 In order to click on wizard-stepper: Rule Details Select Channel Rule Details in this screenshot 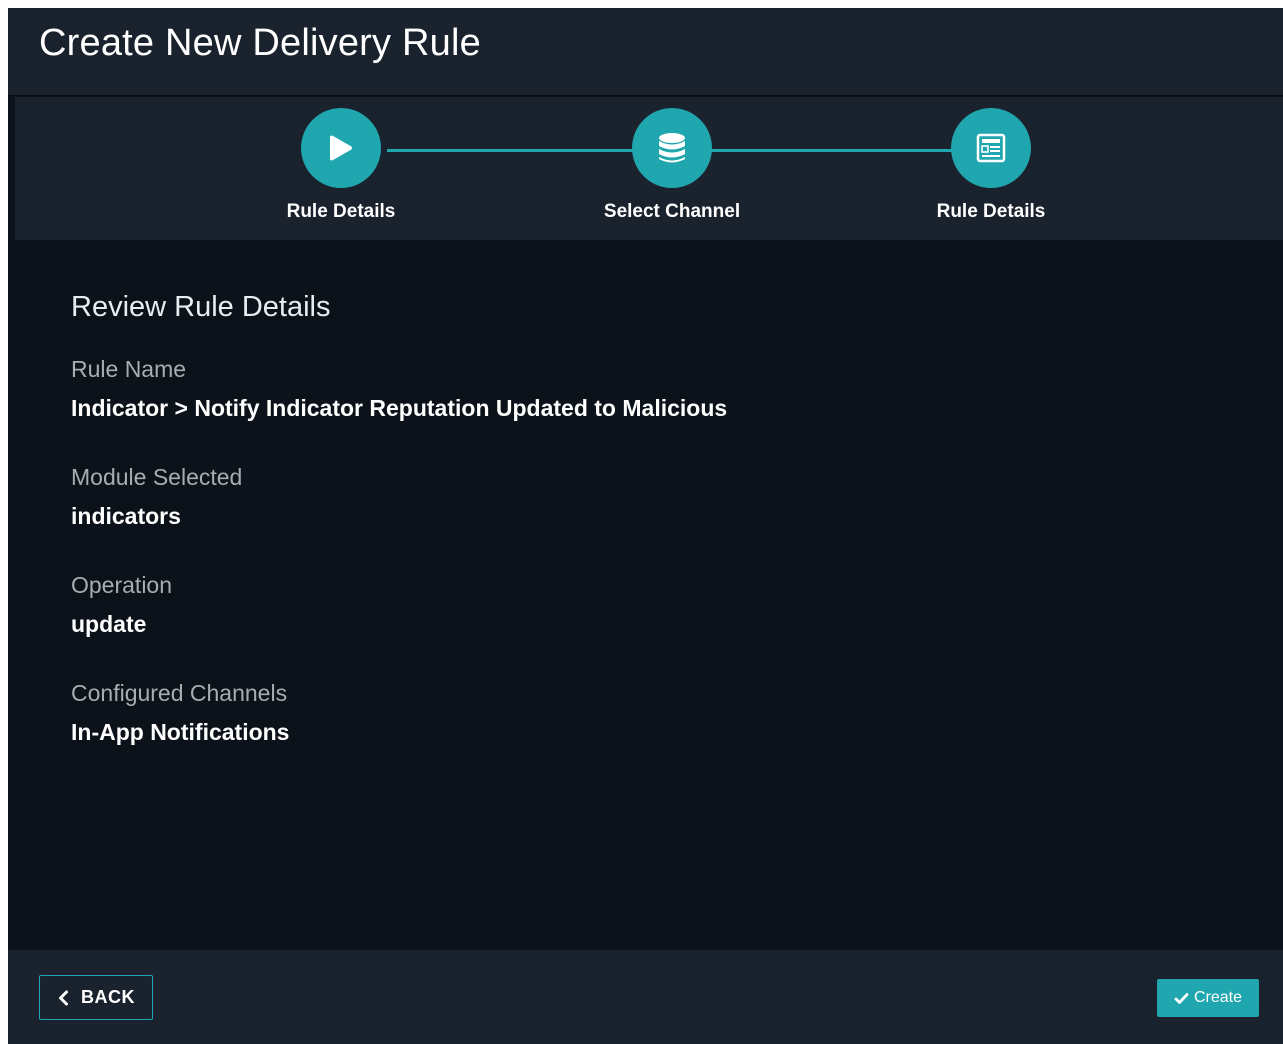, I will do `click(649, 168)`.